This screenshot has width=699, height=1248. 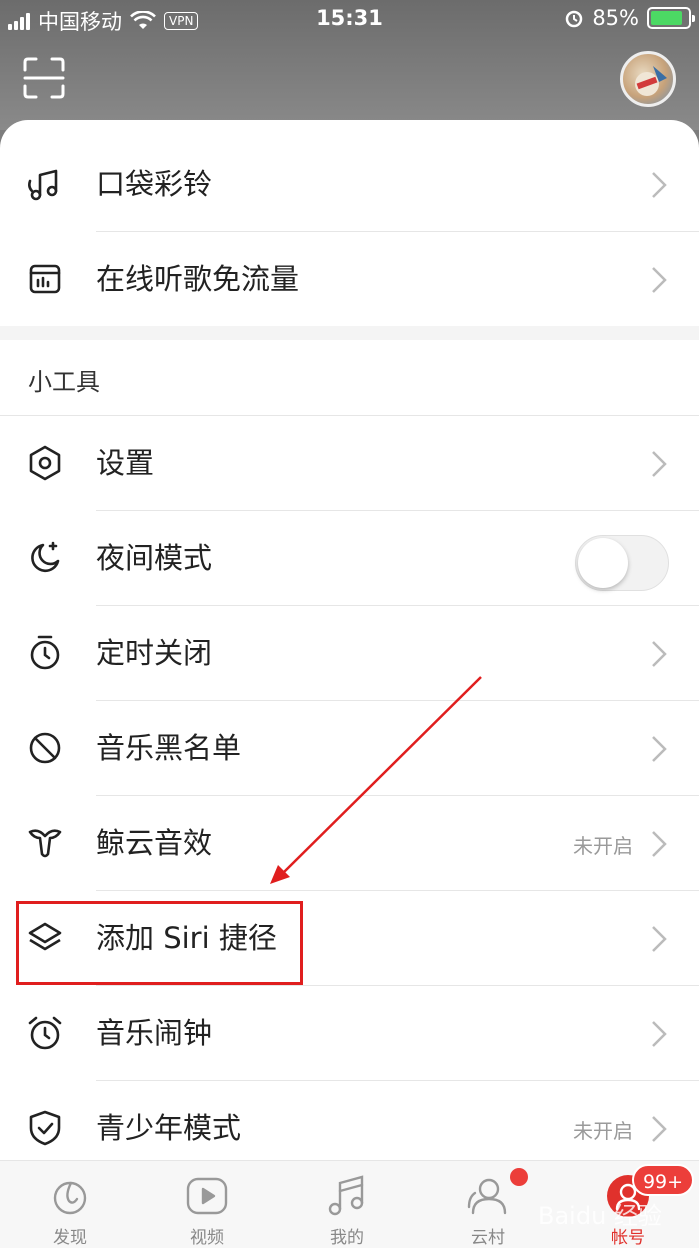 What do you see at coordinates (346, 1195) in the screenshot?
I see `music-note-icon` at bounding box center [346, 1195].